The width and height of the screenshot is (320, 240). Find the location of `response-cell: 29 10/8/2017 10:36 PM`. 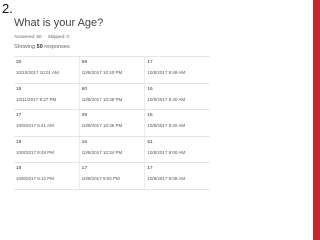

response-cell: 29 10/8/2017 10:36 PM is located at coordinates (111, 123).